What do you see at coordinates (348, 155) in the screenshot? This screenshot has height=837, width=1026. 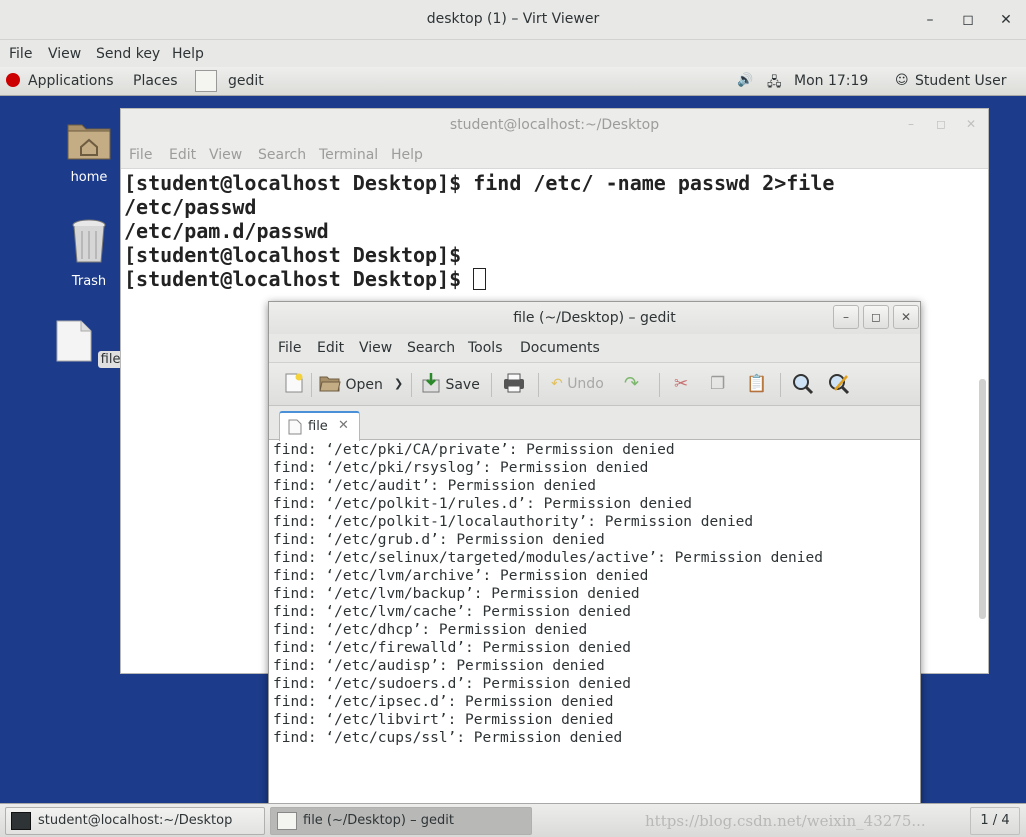 I see `terminal-menu-terminal: Terminal` at bounding box center [348, 155].